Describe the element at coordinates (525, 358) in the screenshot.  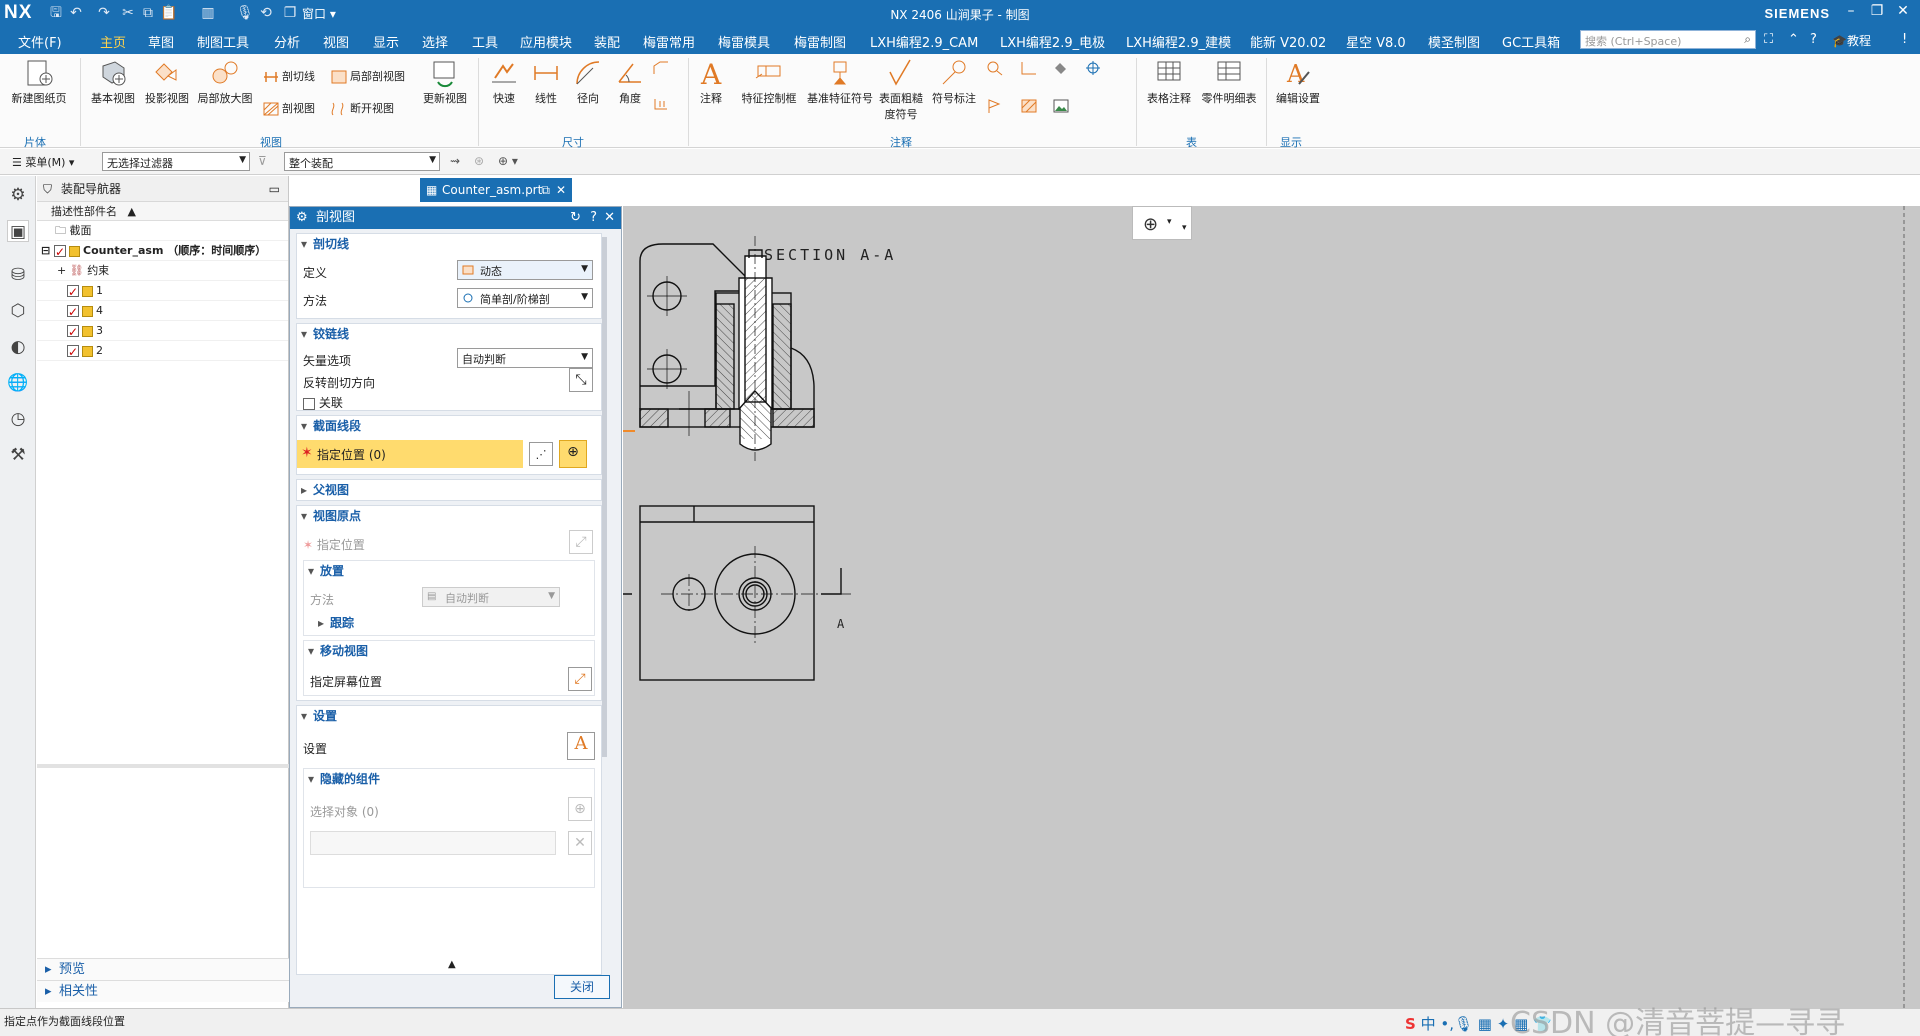
I see `vector-option-select: 自动判断 ▼` at that location.